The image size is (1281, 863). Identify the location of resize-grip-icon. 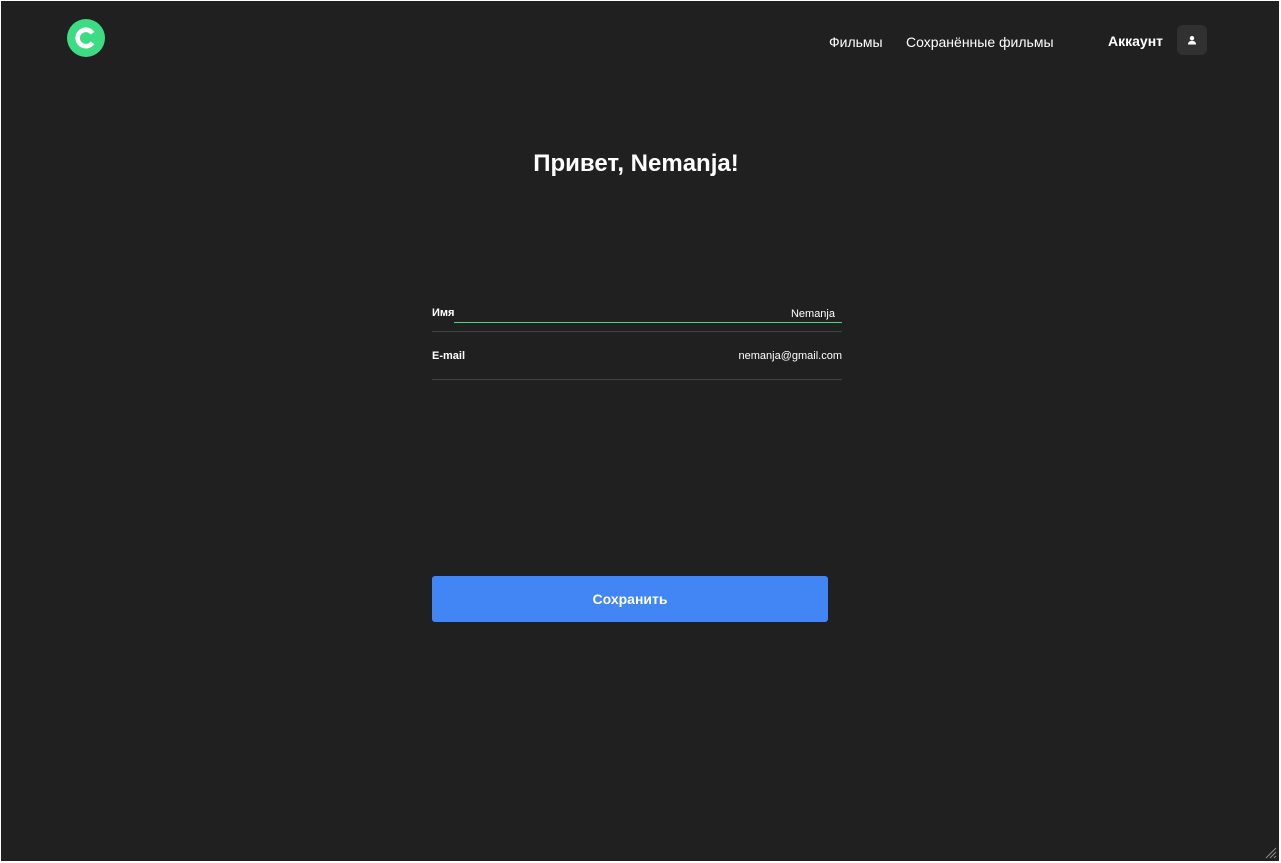
(1271, 853).